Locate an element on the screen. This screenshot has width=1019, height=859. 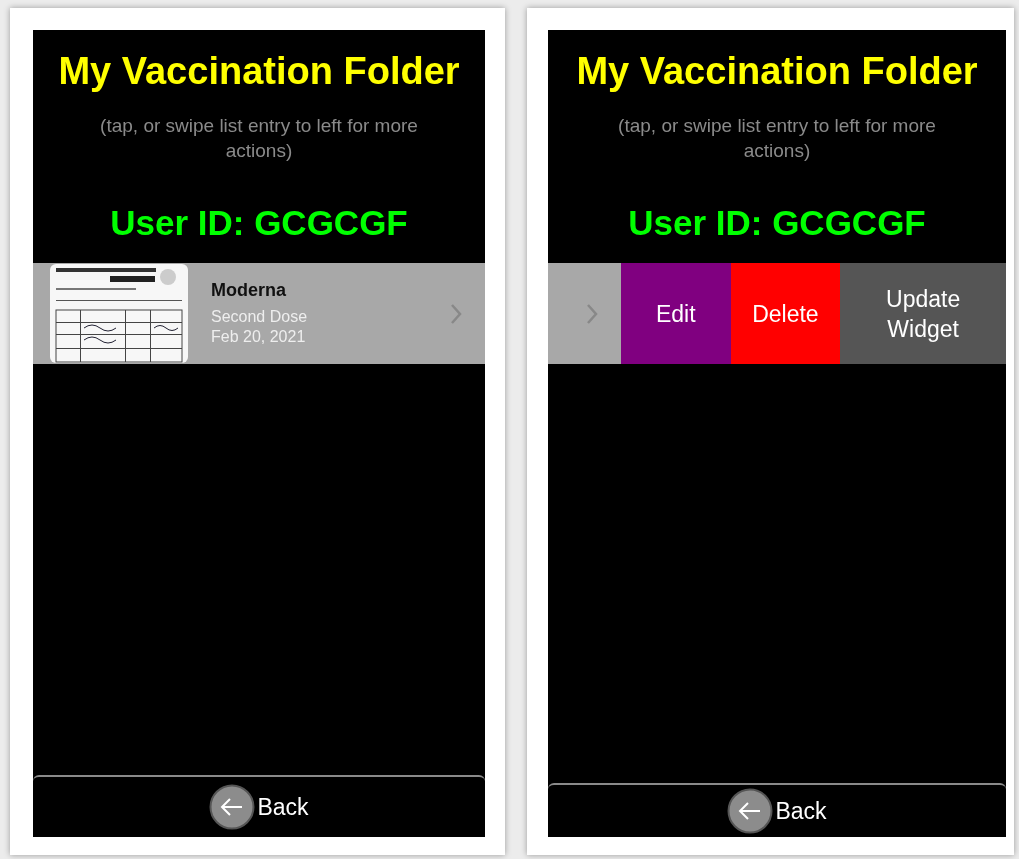
dose-date: Feb 20, 2021 is located at coordinates (259, 337).